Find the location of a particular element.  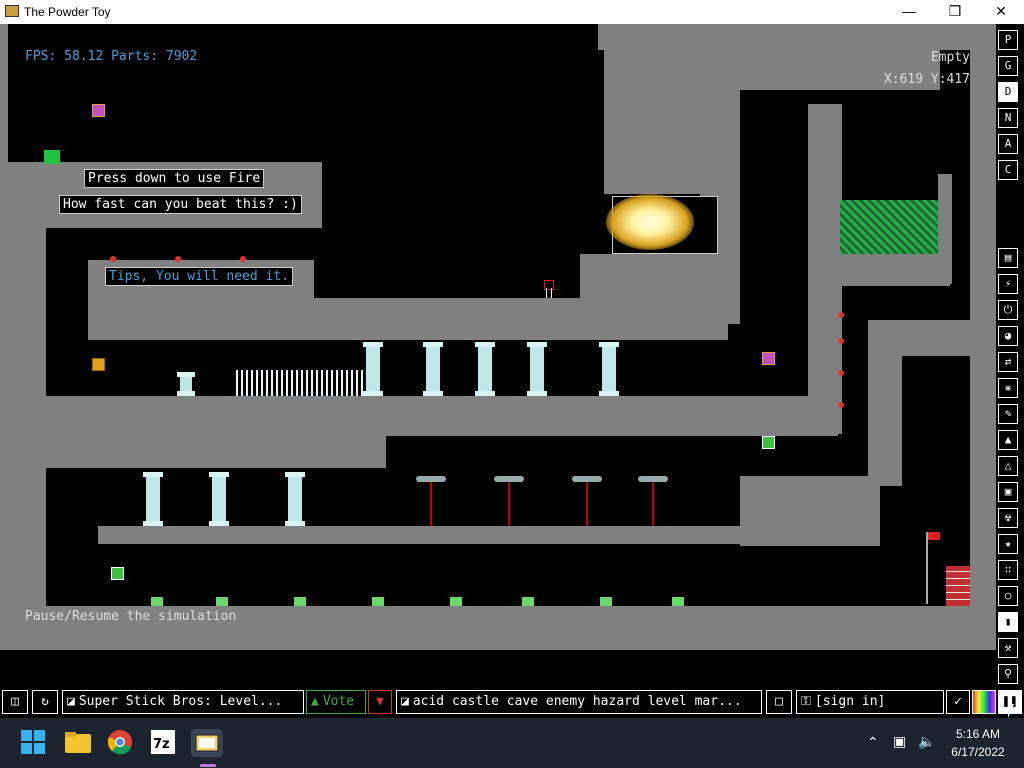

title-bar: The Powder Toy — ❐ ✕ is located at coordinates (512, 12).